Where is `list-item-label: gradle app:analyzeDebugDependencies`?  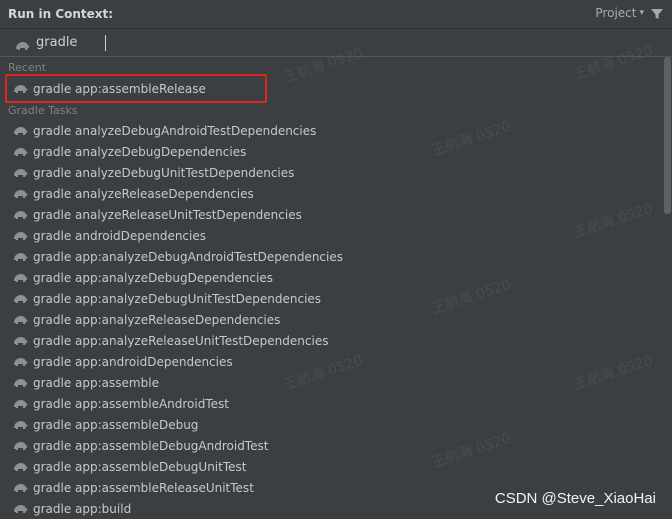 list-item-label: gradle app:analyzeDebugDependencies is located at coordinates (153, 277).